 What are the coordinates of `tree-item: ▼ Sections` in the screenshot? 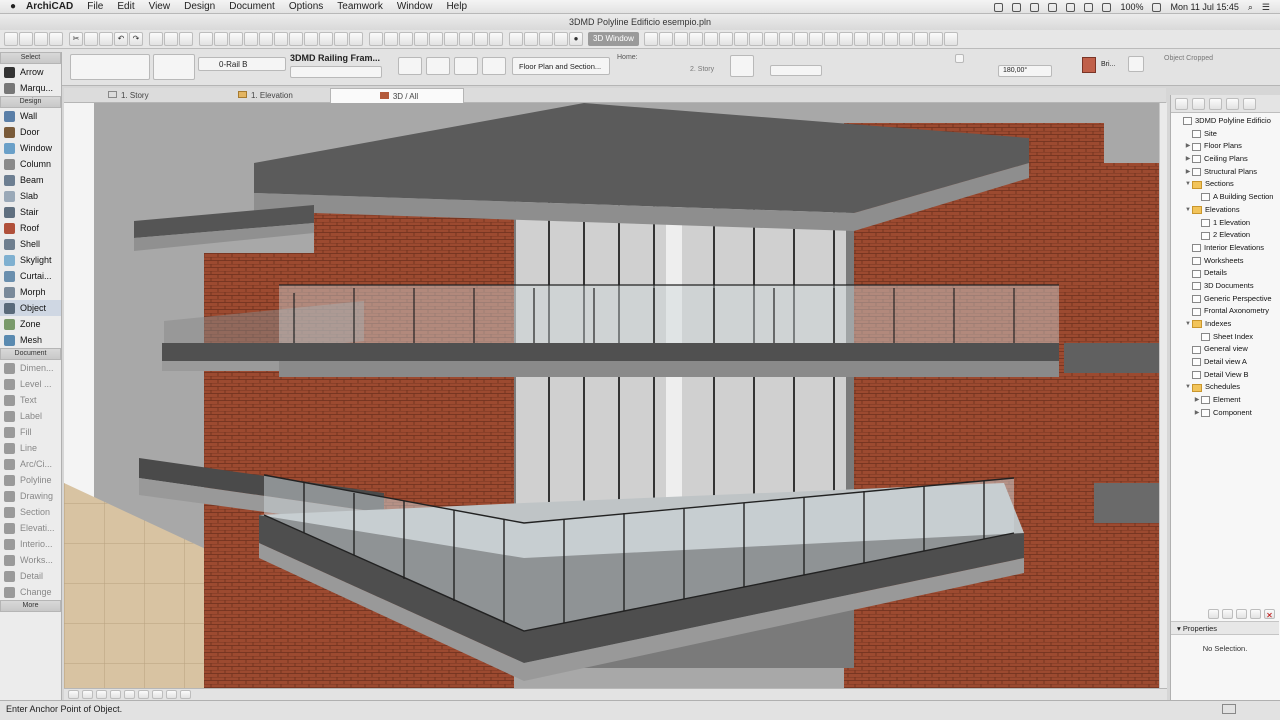 It's located at (1225, 184).